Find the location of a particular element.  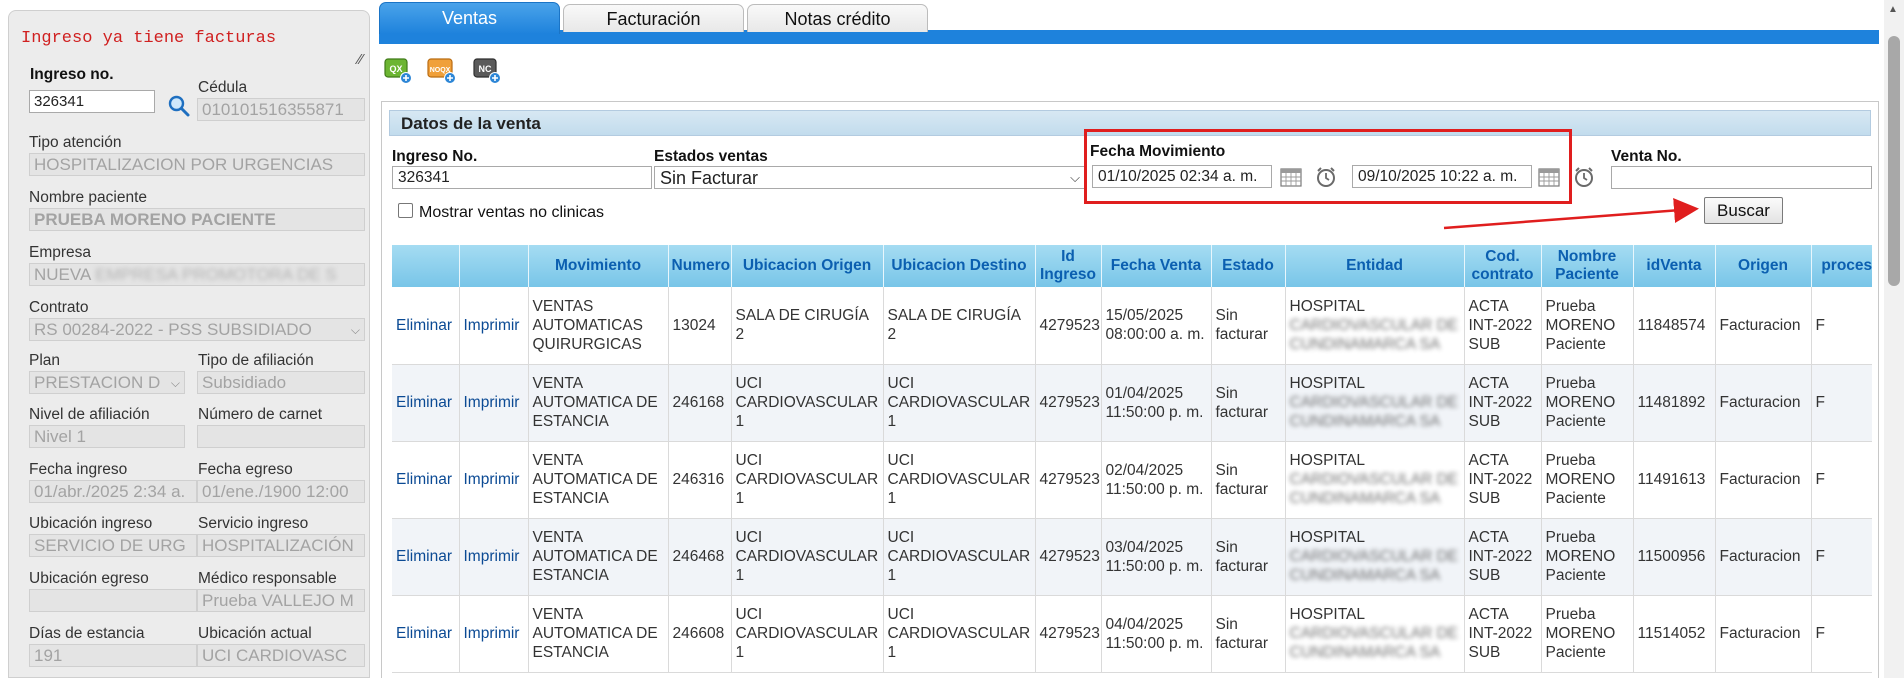

col-header-fecha-venta: Fecha Venta is located at coordinates (1156, 266).